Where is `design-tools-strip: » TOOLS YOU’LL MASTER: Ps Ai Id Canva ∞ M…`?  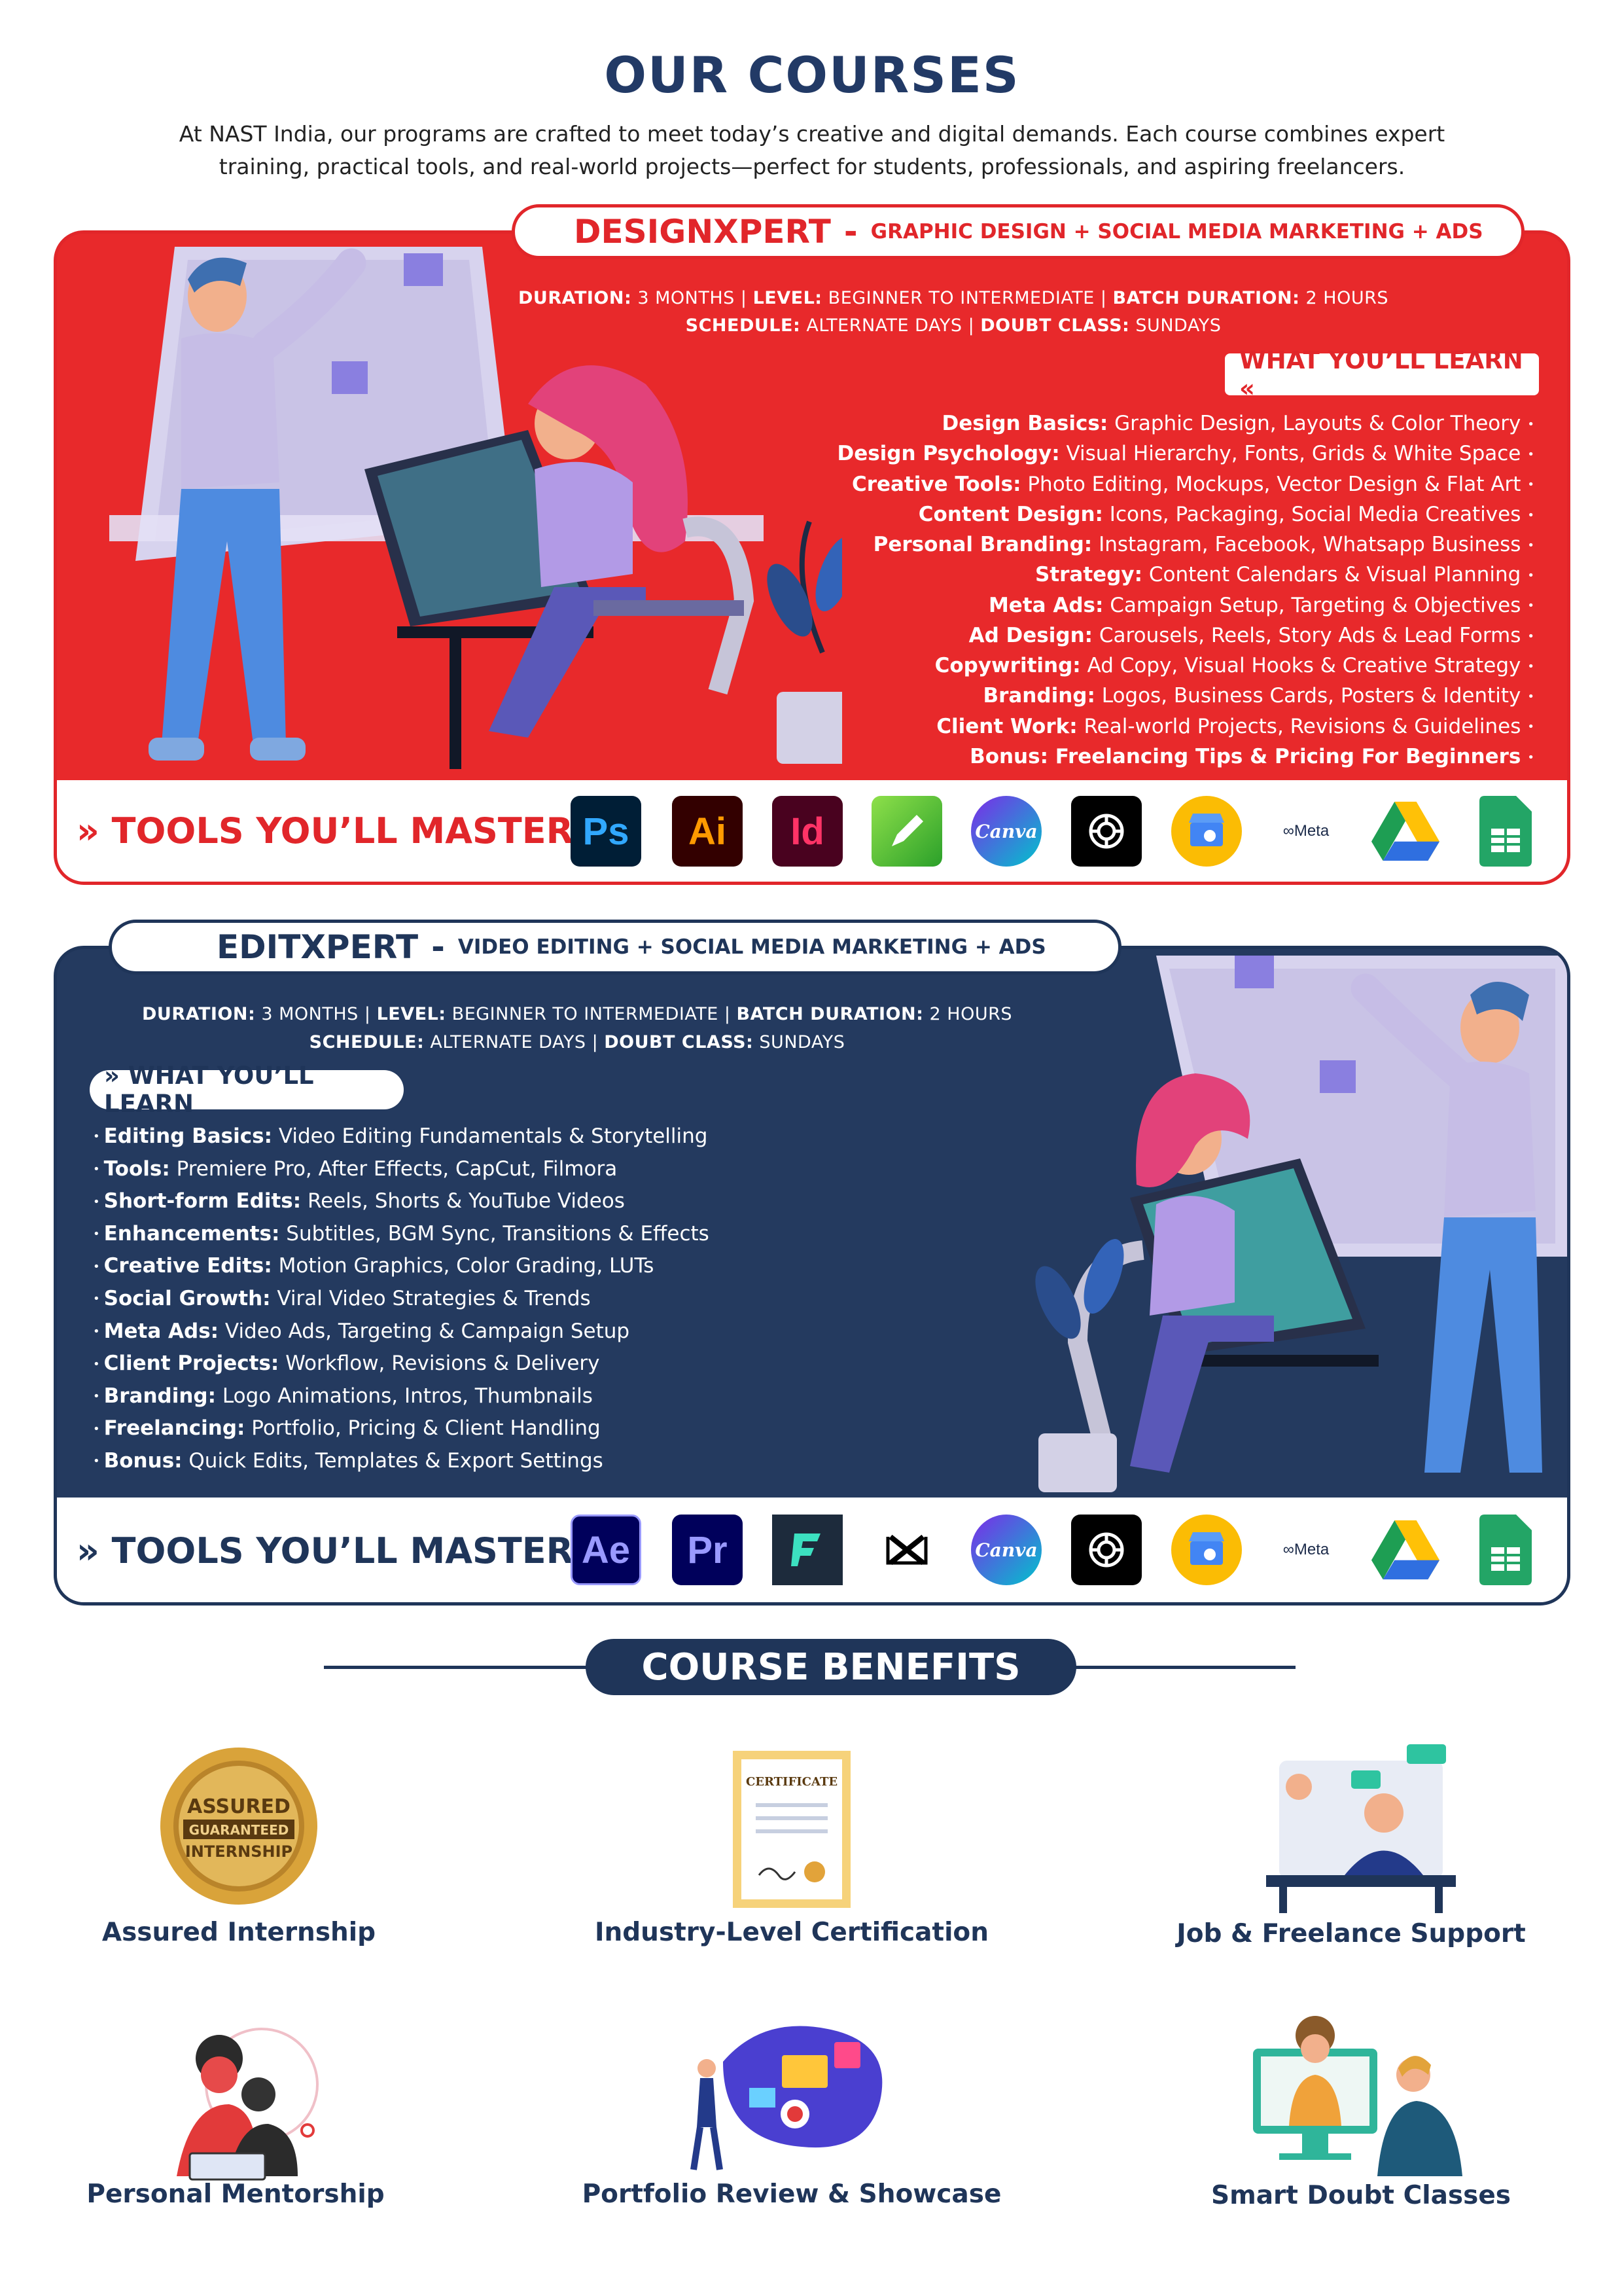 design-tools-strip: » TOOLS YOU’LL MASTER: Ps Ai Id Canva ∞ M… is located at coordinates (812, 831).